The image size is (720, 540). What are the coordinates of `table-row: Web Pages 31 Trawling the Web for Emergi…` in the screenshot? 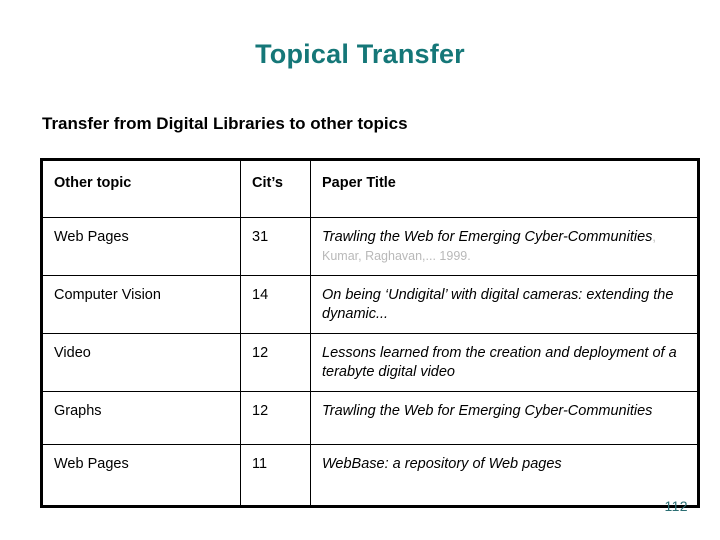 It's located at (370, 246).